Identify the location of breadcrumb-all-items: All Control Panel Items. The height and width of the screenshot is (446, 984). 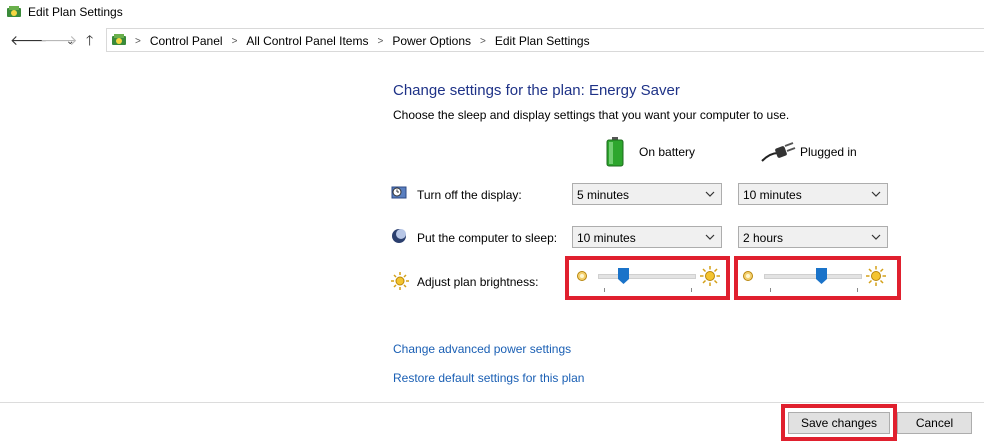
(307, 41).